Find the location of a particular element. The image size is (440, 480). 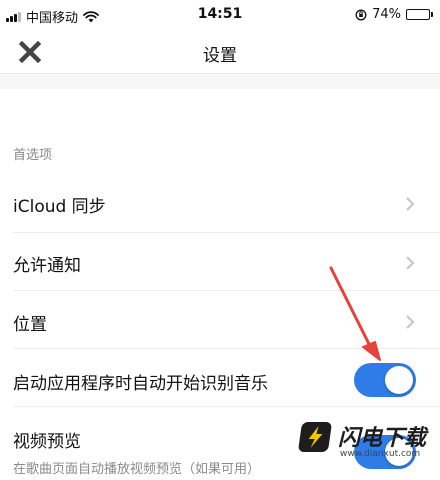

auto-recognize-toggle is located at coordinates (385, 380).